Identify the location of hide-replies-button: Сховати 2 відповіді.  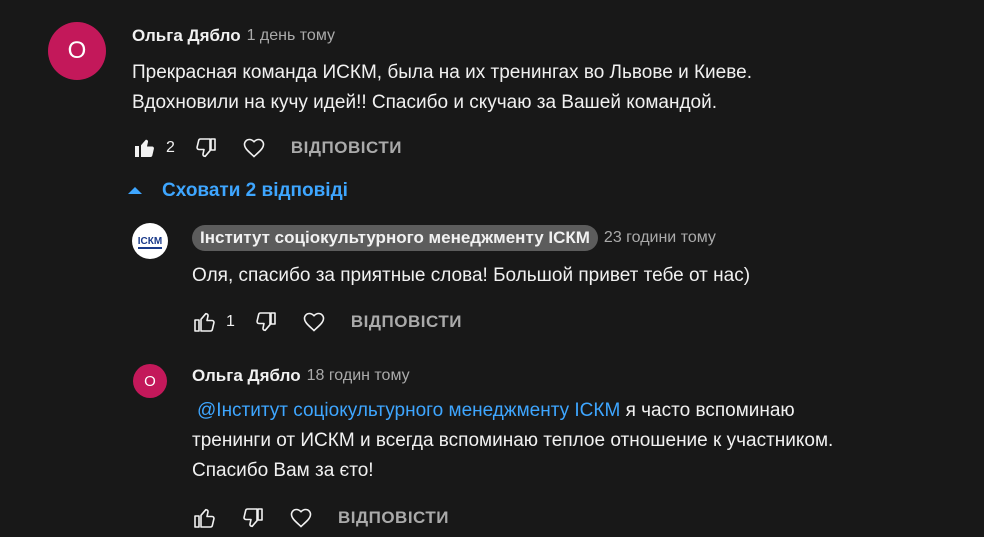
(238, 191).